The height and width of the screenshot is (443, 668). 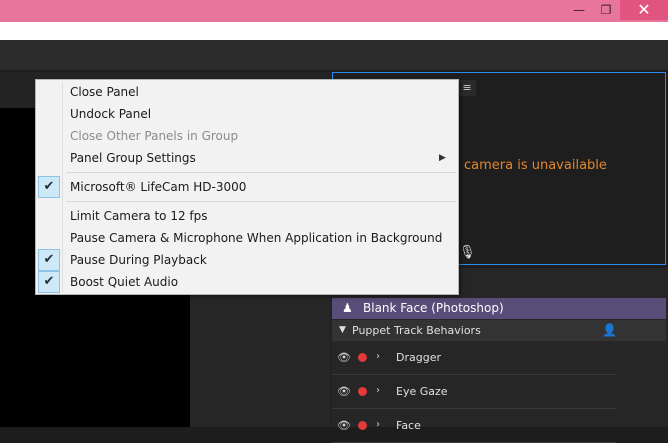 I want to click on behavior-row: 👁 › Dragger, so click(x=474, y=358).